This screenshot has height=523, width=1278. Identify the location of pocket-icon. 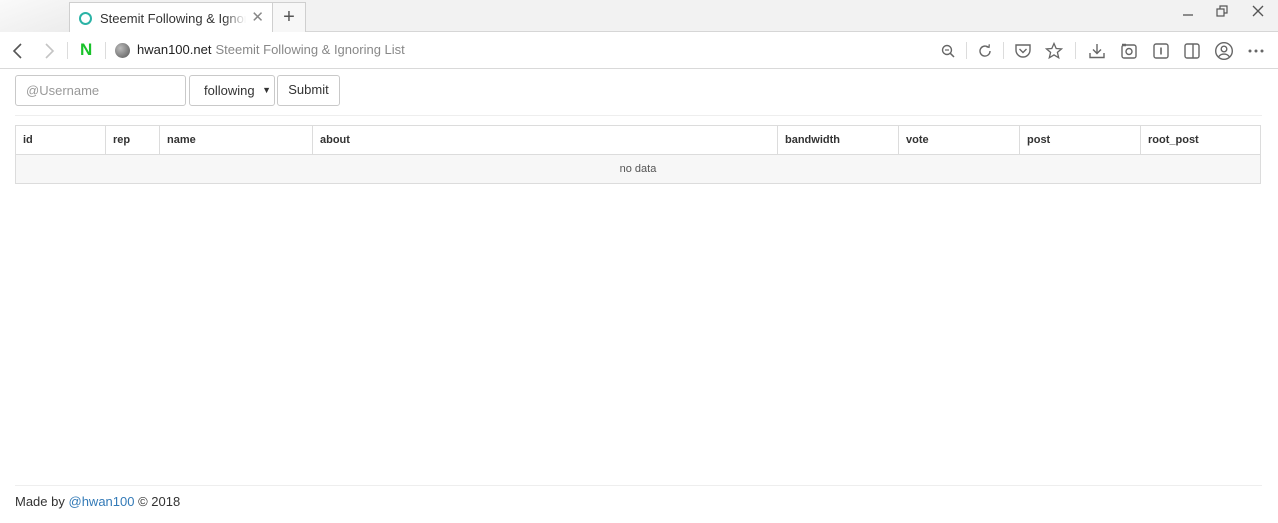
(1023, 51).